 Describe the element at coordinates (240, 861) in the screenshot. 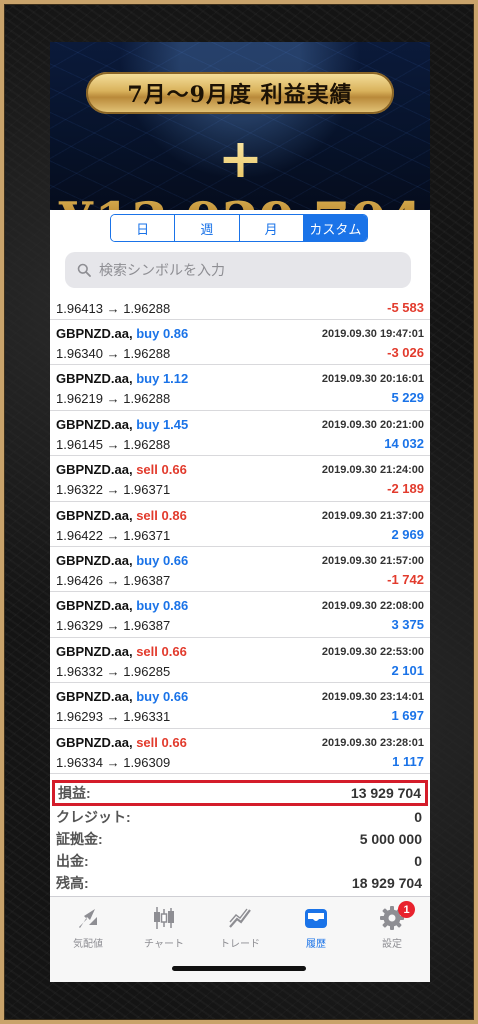

I see `summary-withdrawal-row: 出金: 0` at that location.